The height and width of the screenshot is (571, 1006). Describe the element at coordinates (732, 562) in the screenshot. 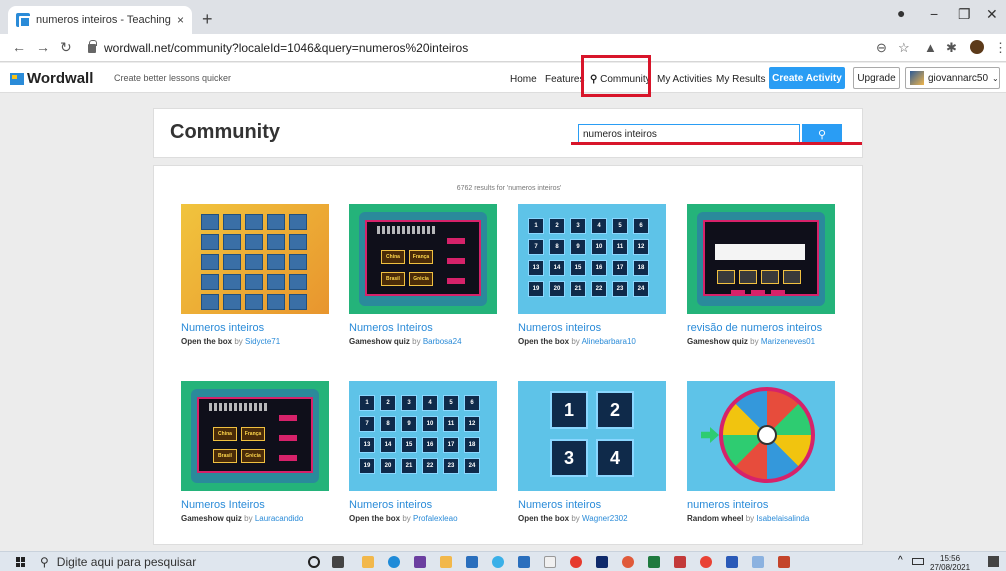

I see `word-icon` at that location.